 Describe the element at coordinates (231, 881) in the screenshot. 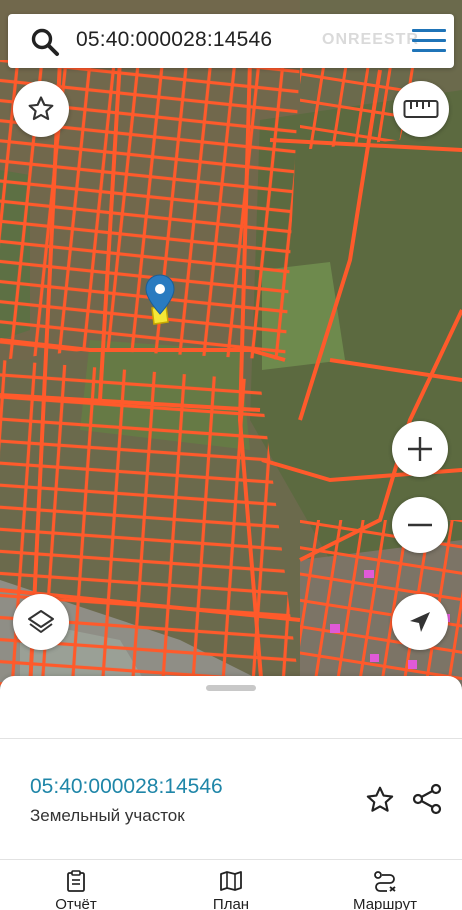

I see `map-icon` at that location.